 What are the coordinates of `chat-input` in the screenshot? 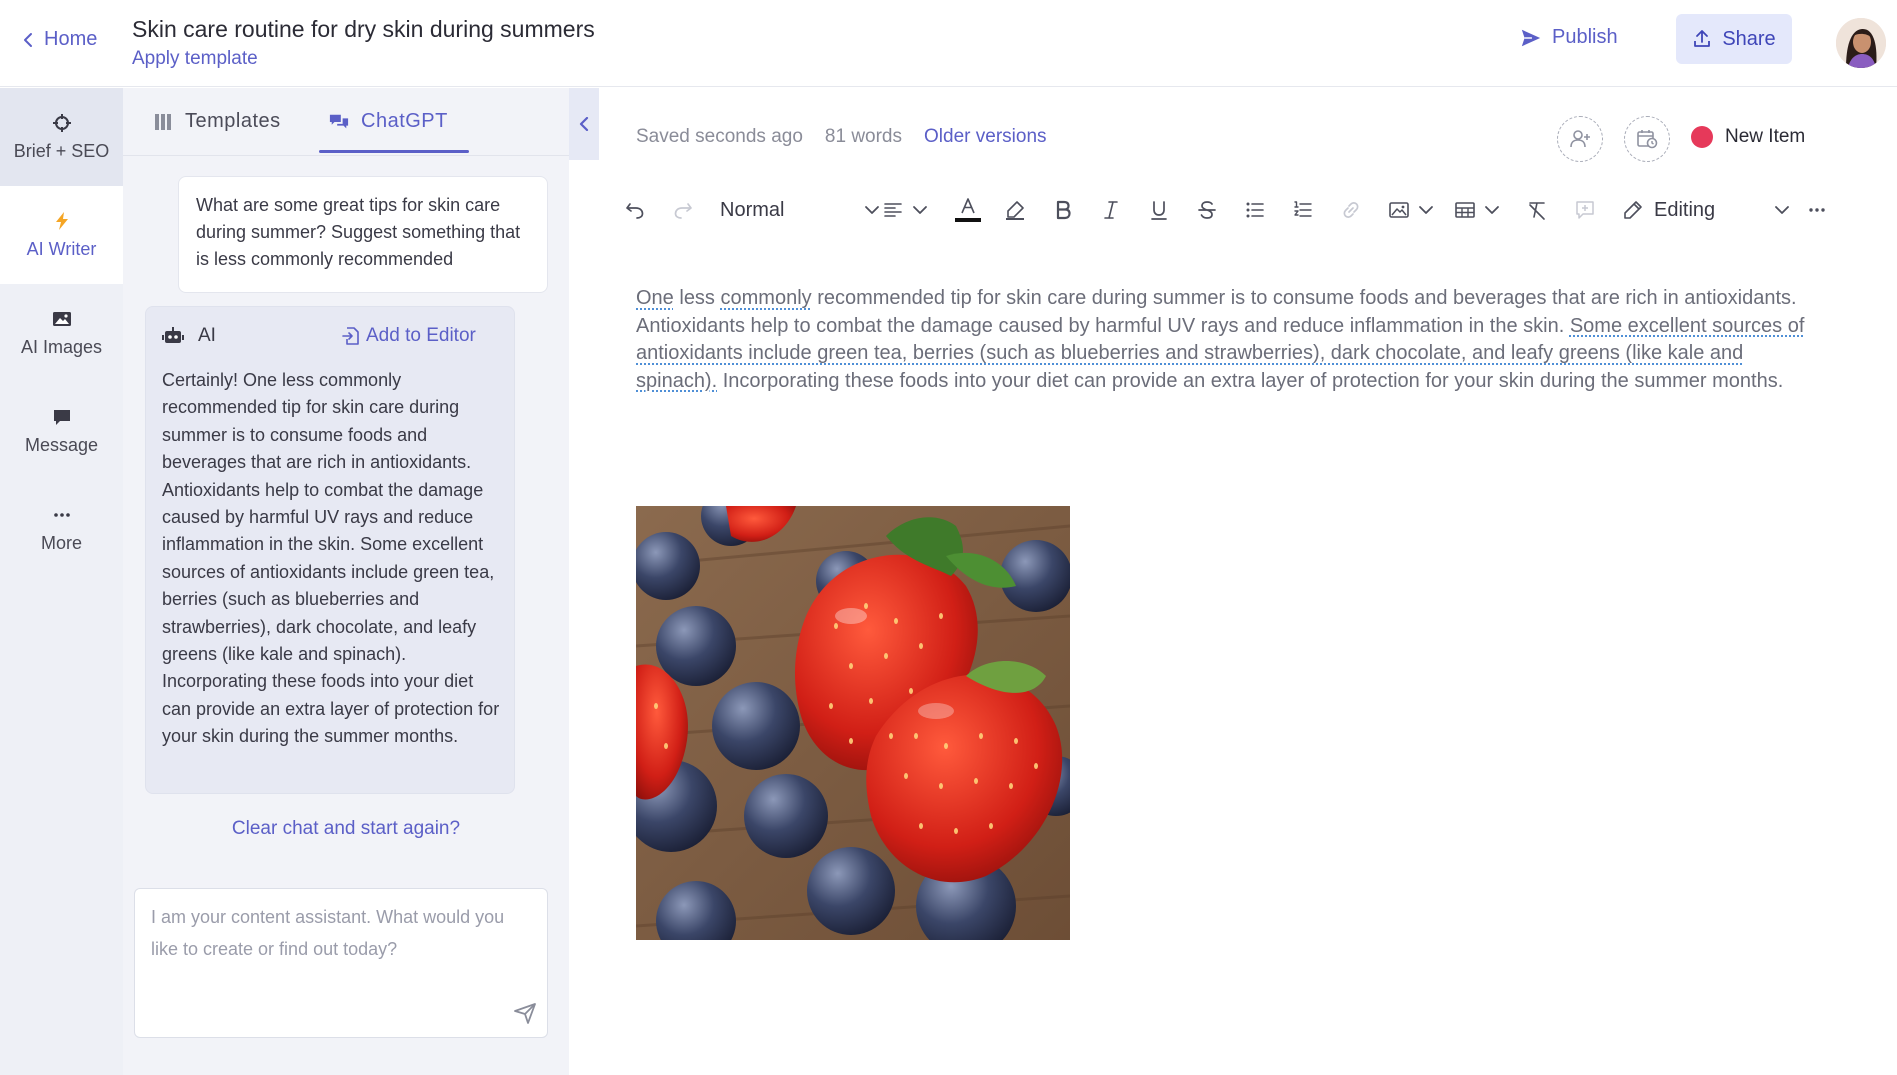 It's located at (341, 963).